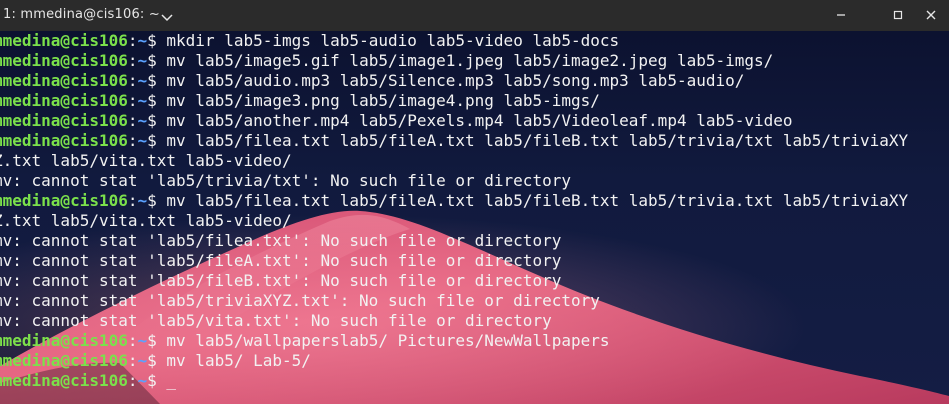 Image resolution: width=949 pixels, height=404 pixels. Describe the element at coordinates (454, 381) in the screenshot. I see `terminal-line-current: mmedina@cis106:~$ _` at that location.